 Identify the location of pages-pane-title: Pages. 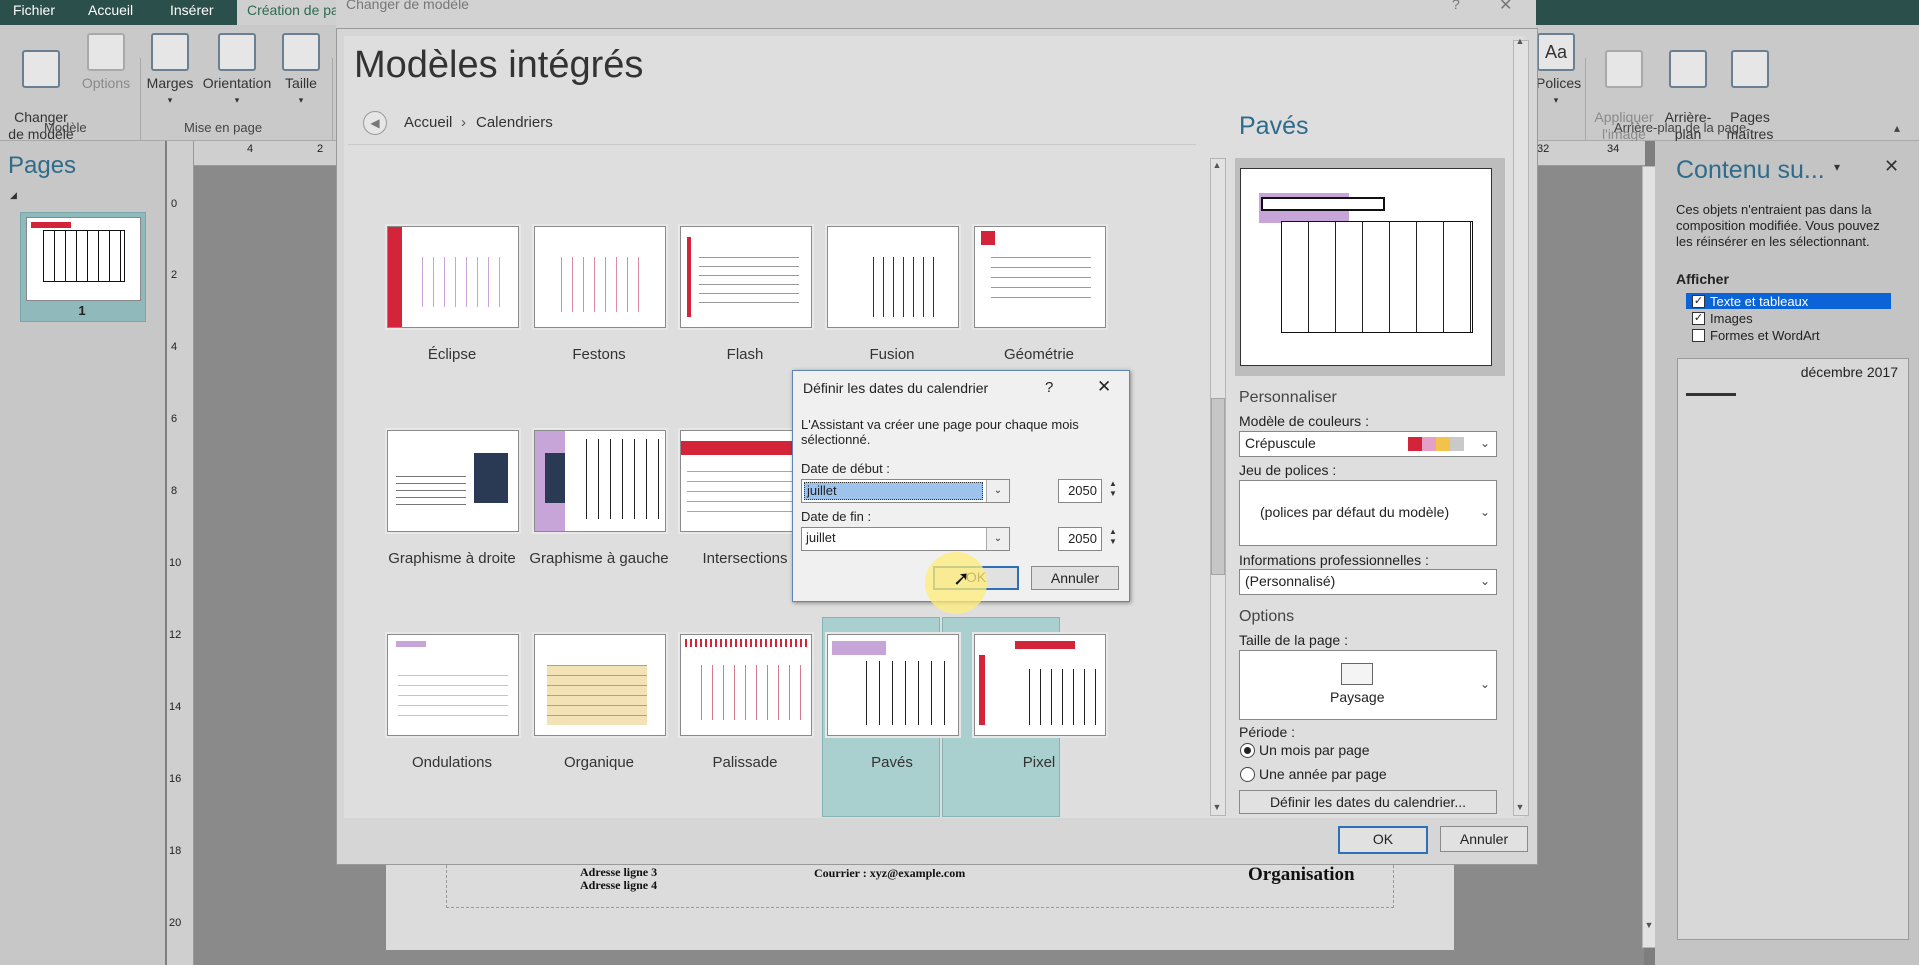
(42, 165).